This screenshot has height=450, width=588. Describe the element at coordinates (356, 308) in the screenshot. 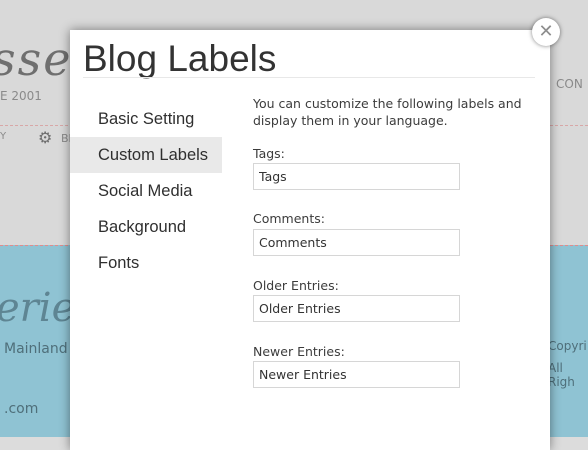

I see `older-entries-input` at that location.